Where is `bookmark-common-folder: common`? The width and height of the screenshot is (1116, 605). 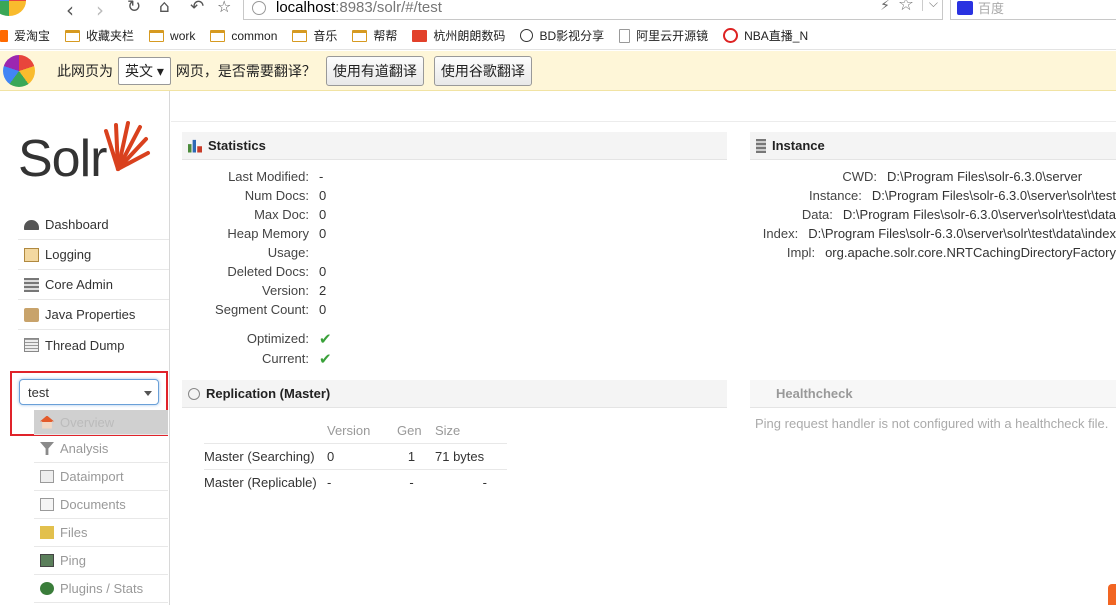
bookmark-common-folder: common is located at coordinates (243, 36).